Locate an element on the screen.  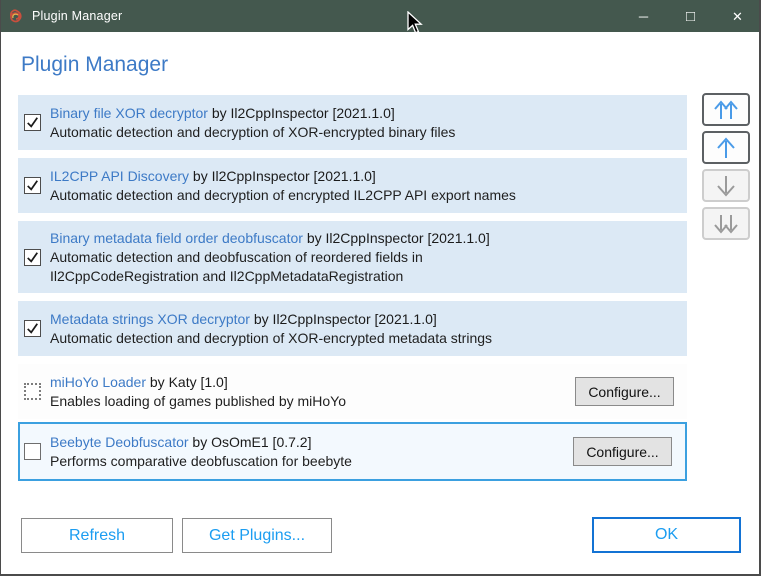
move-to-top-icon is located at coordinates (726, 109).